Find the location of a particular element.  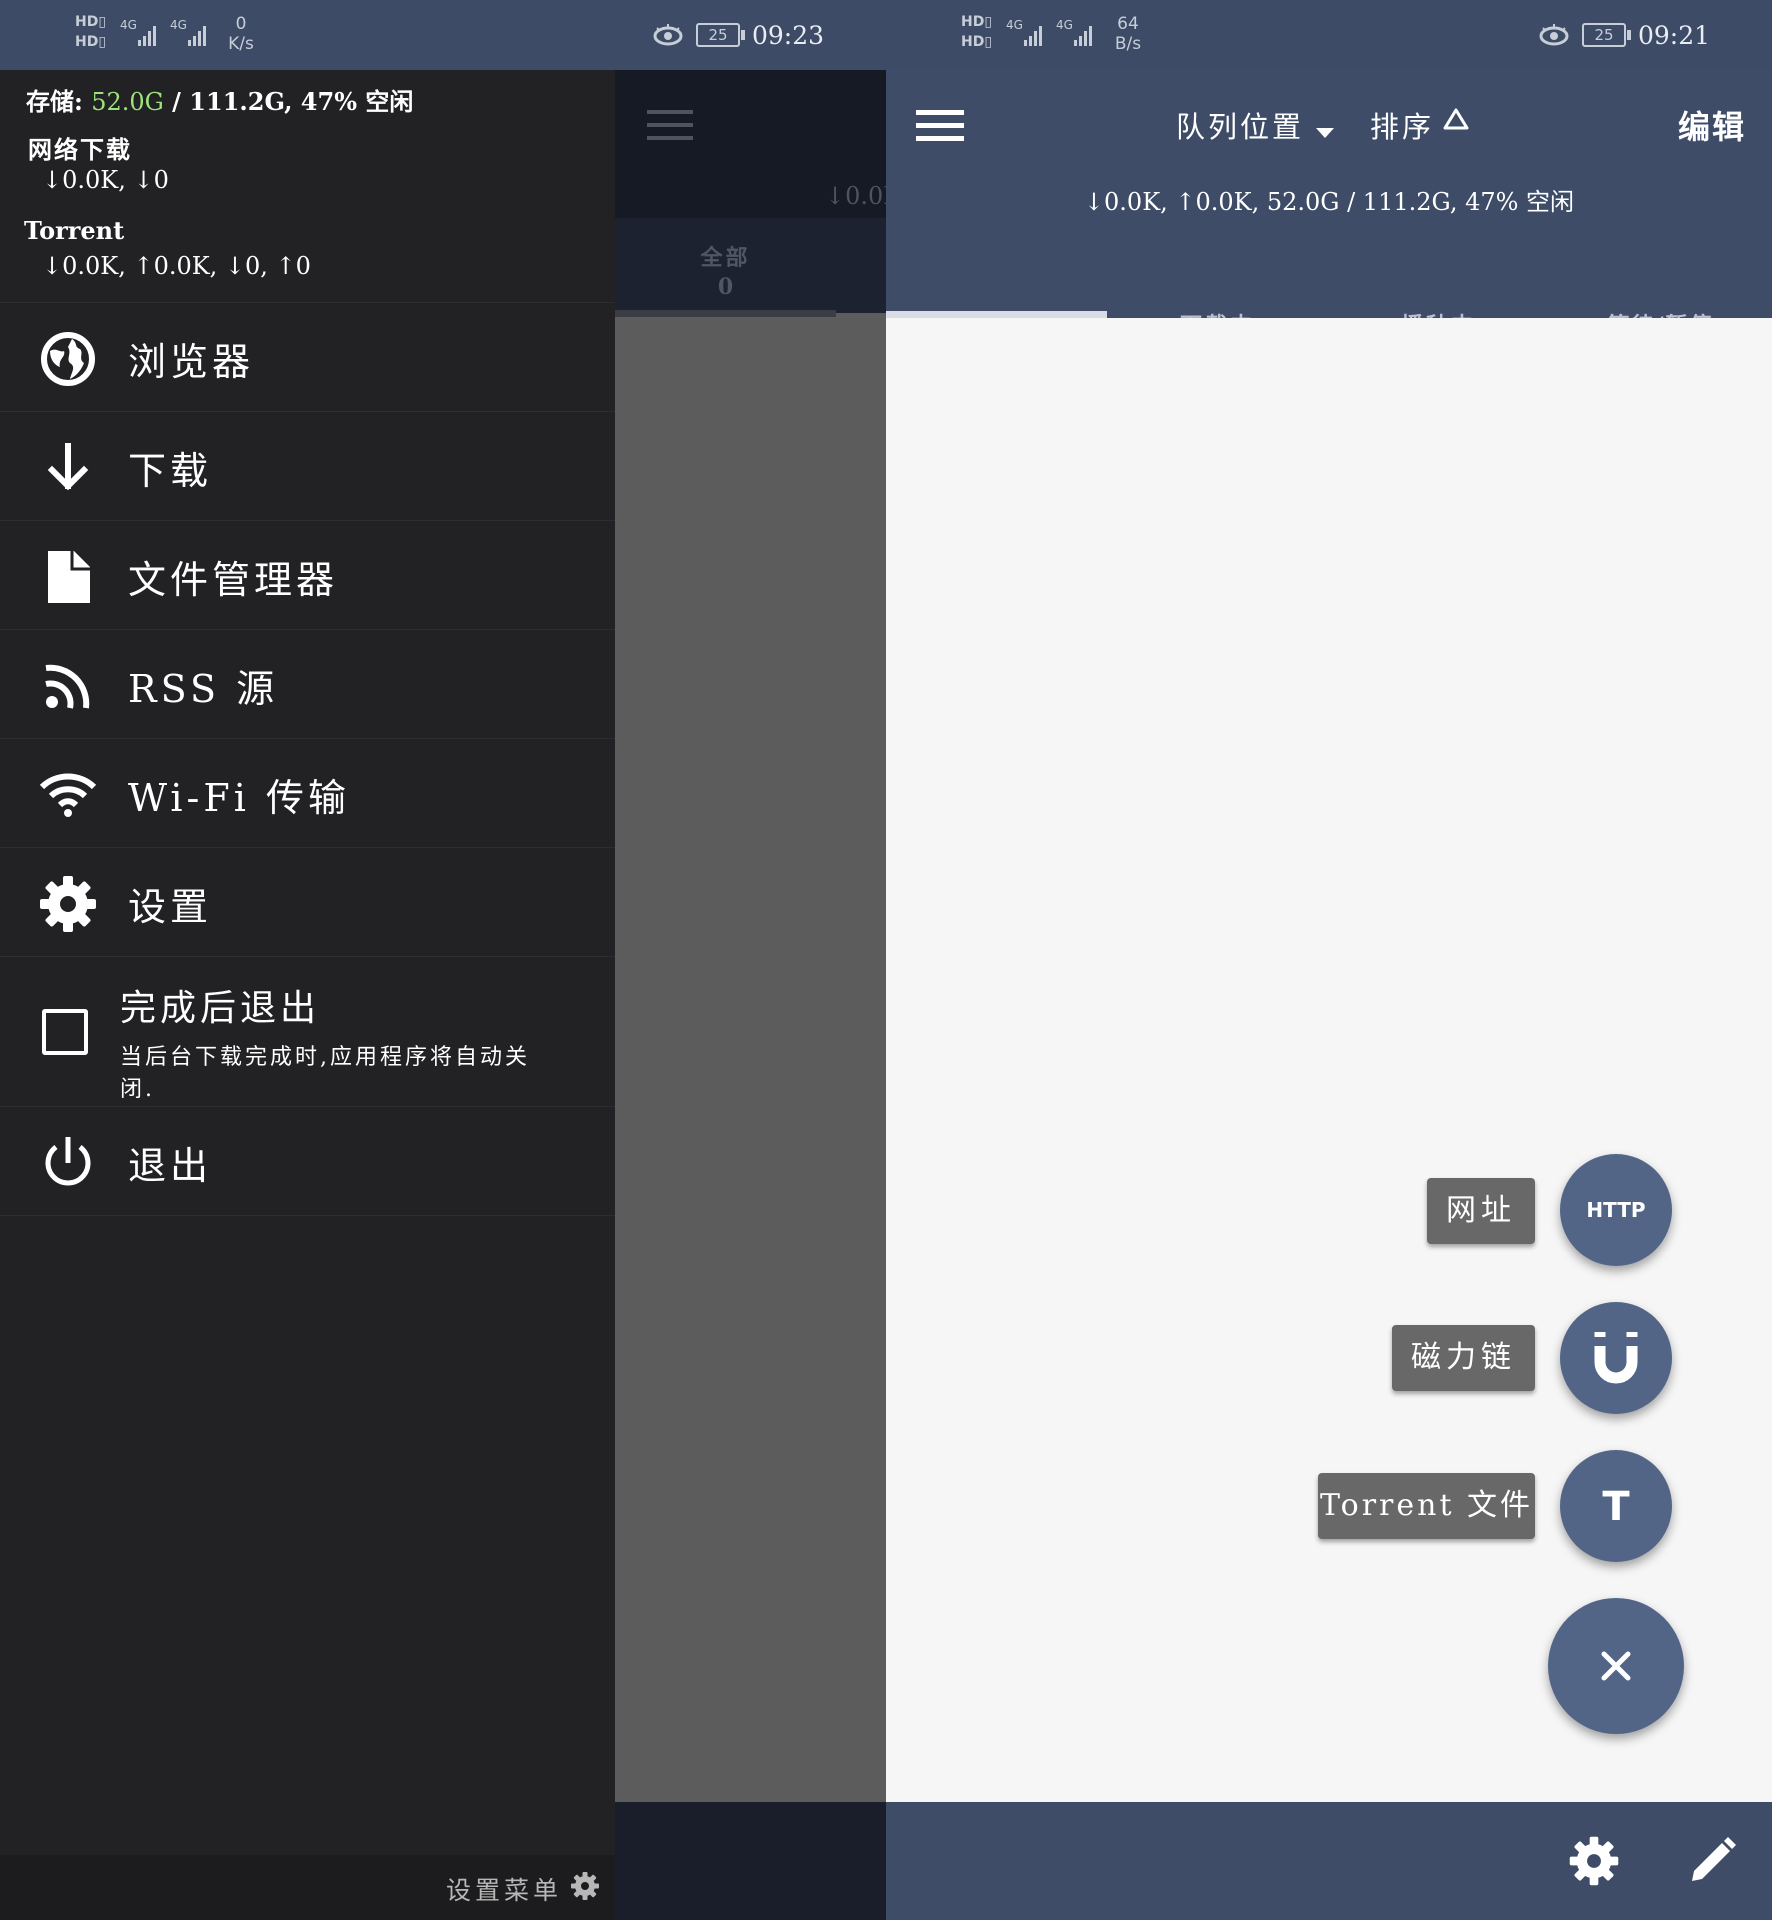

http-icon-text: HTTP is located at coordinates (1615, 1210).